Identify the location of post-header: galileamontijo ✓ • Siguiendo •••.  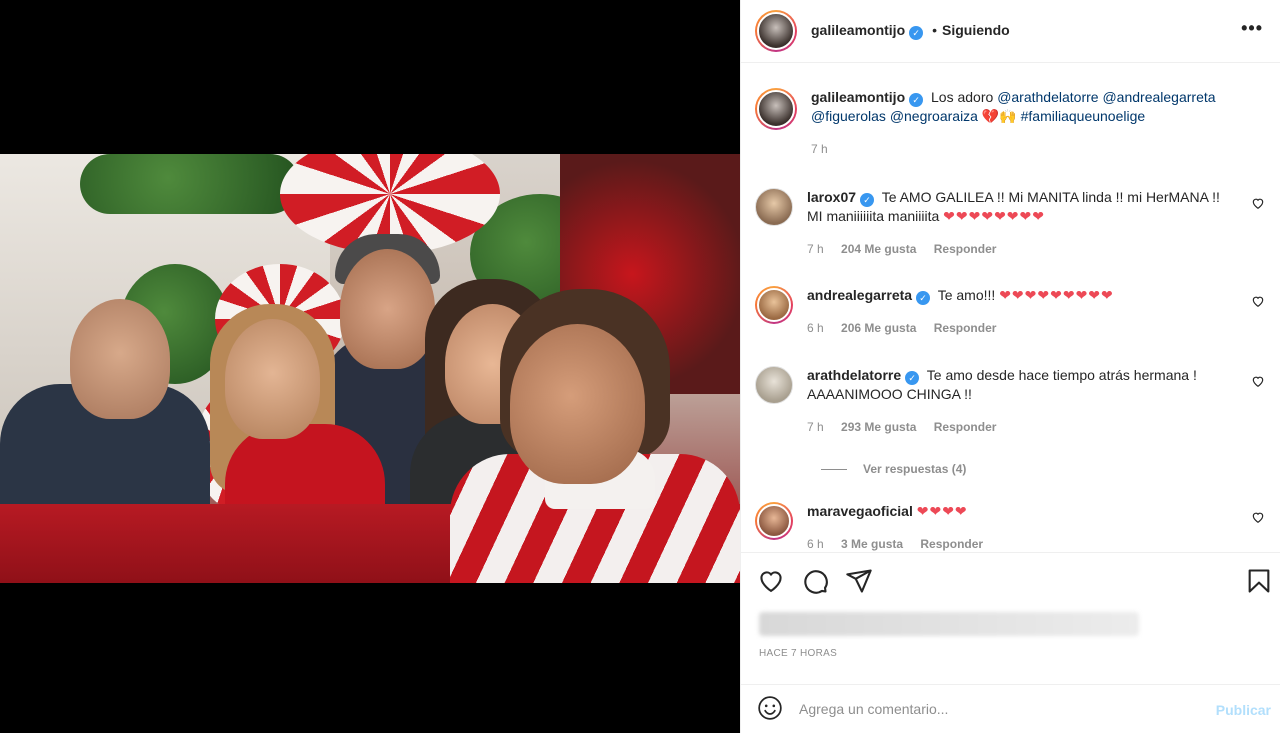
(1010, 31).